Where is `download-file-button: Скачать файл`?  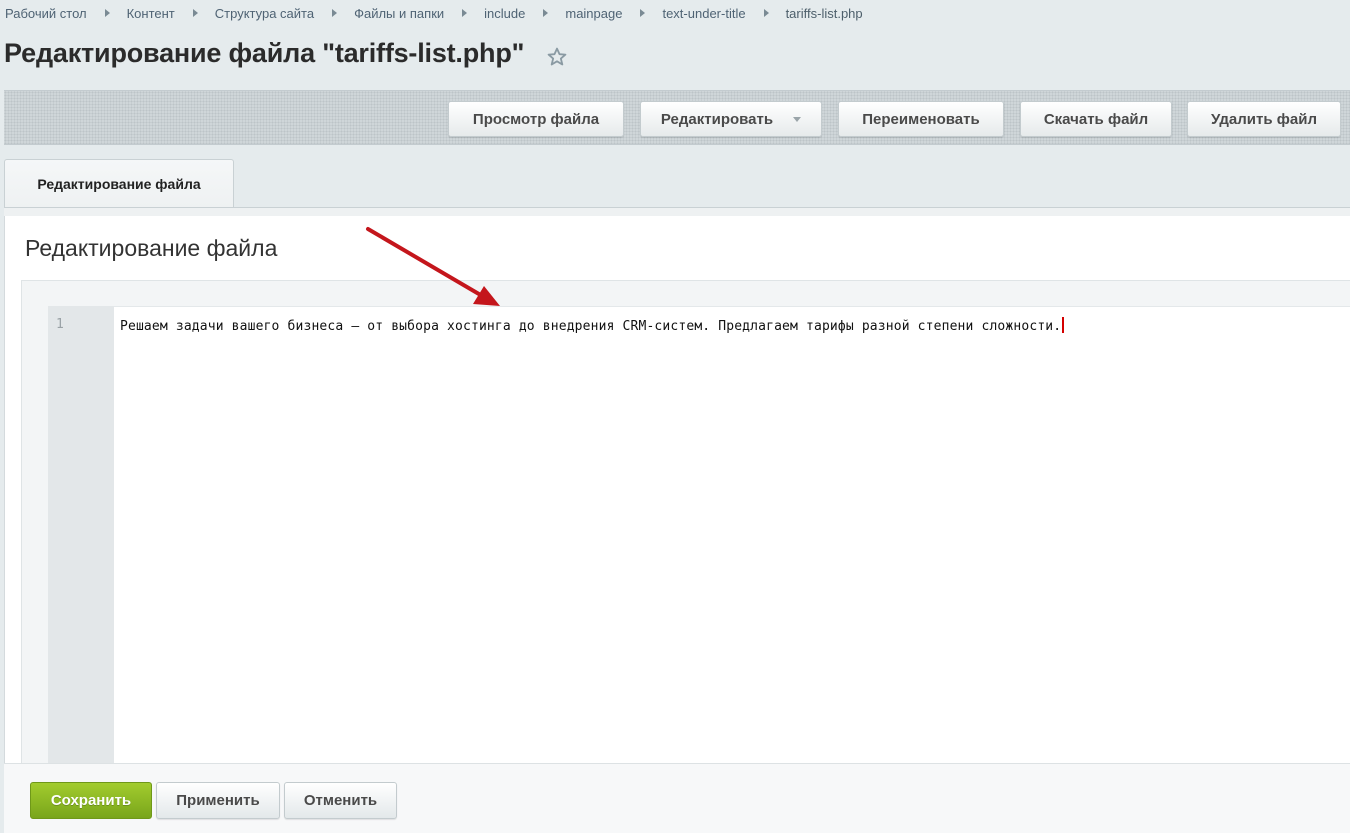
download-file-button: Скачать файл is located at coordinates (1096, 119).